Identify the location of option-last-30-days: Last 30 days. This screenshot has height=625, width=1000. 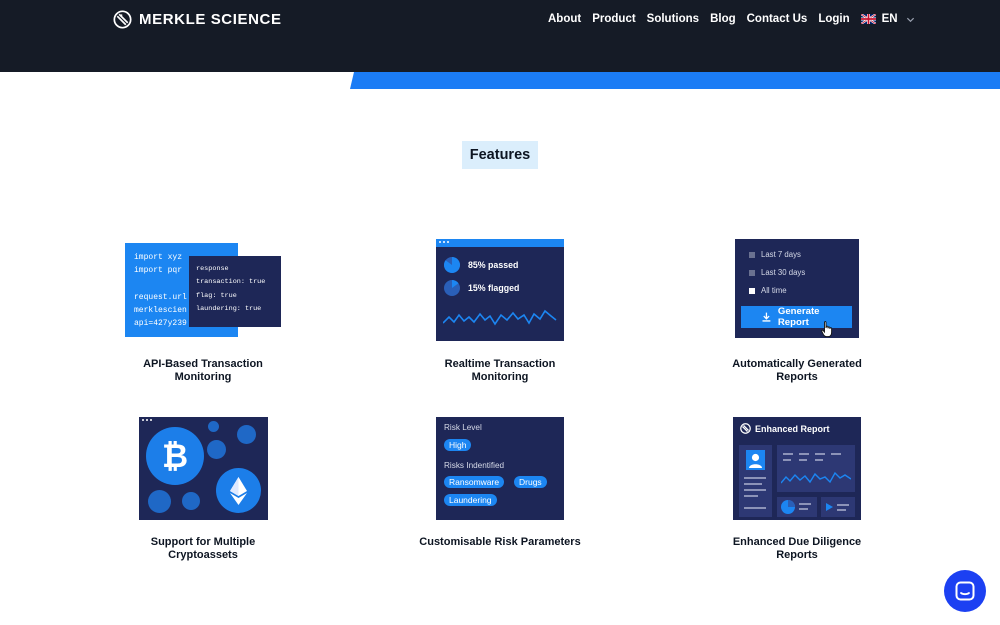
(777, 272).